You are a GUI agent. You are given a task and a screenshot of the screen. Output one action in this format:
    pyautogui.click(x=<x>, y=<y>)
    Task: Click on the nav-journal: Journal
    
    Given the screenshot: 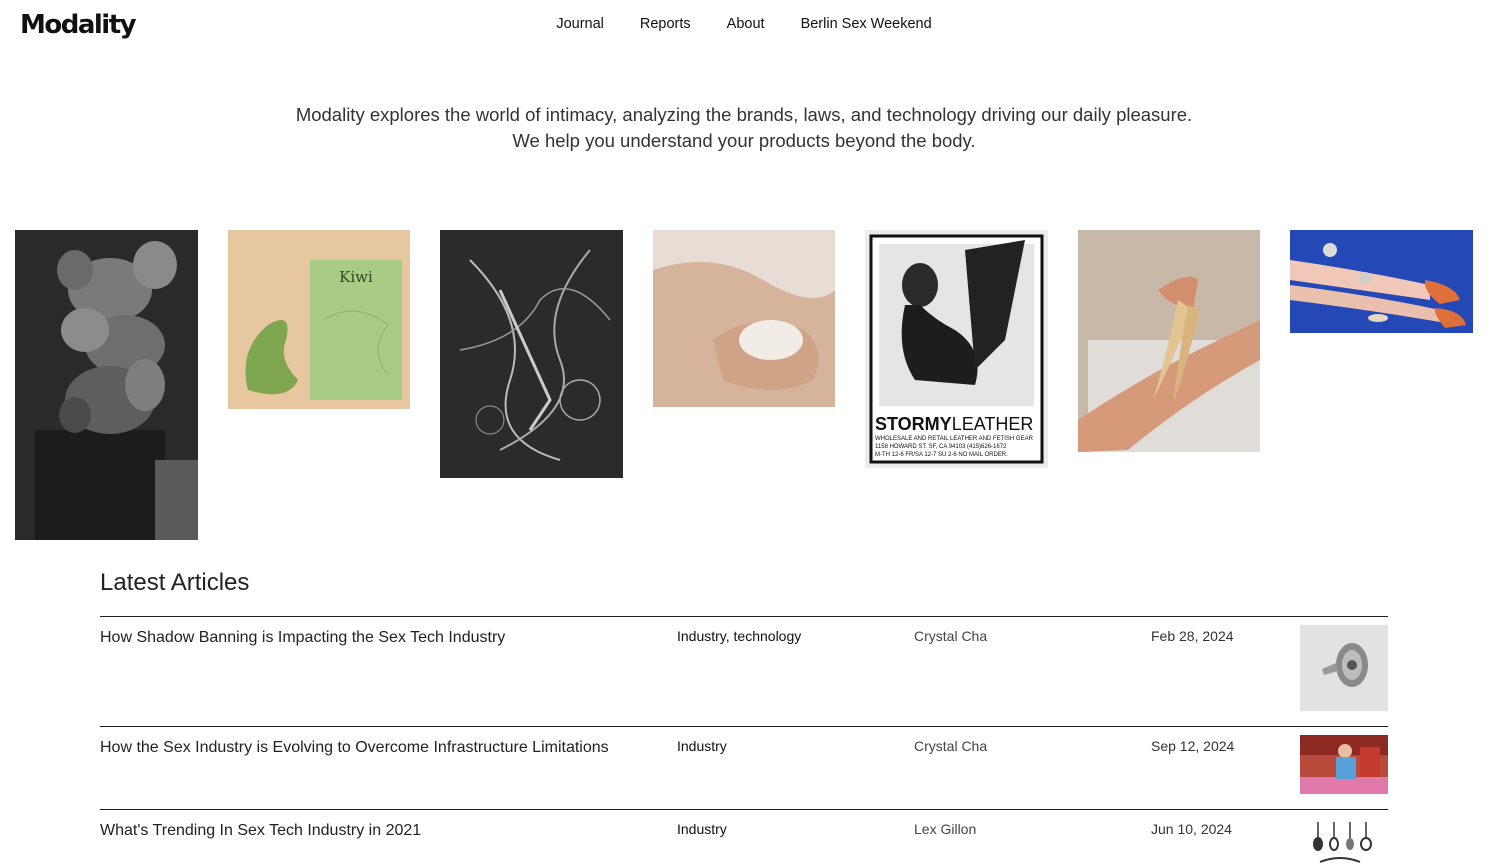 What is the action you would take?
    pyautogui.click(x=580, y=24)
    